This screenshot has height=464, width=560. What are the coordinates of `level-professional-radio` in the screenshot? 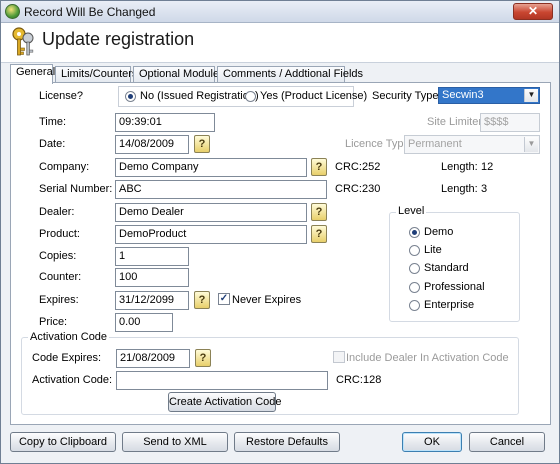 It's located at (414, 287).